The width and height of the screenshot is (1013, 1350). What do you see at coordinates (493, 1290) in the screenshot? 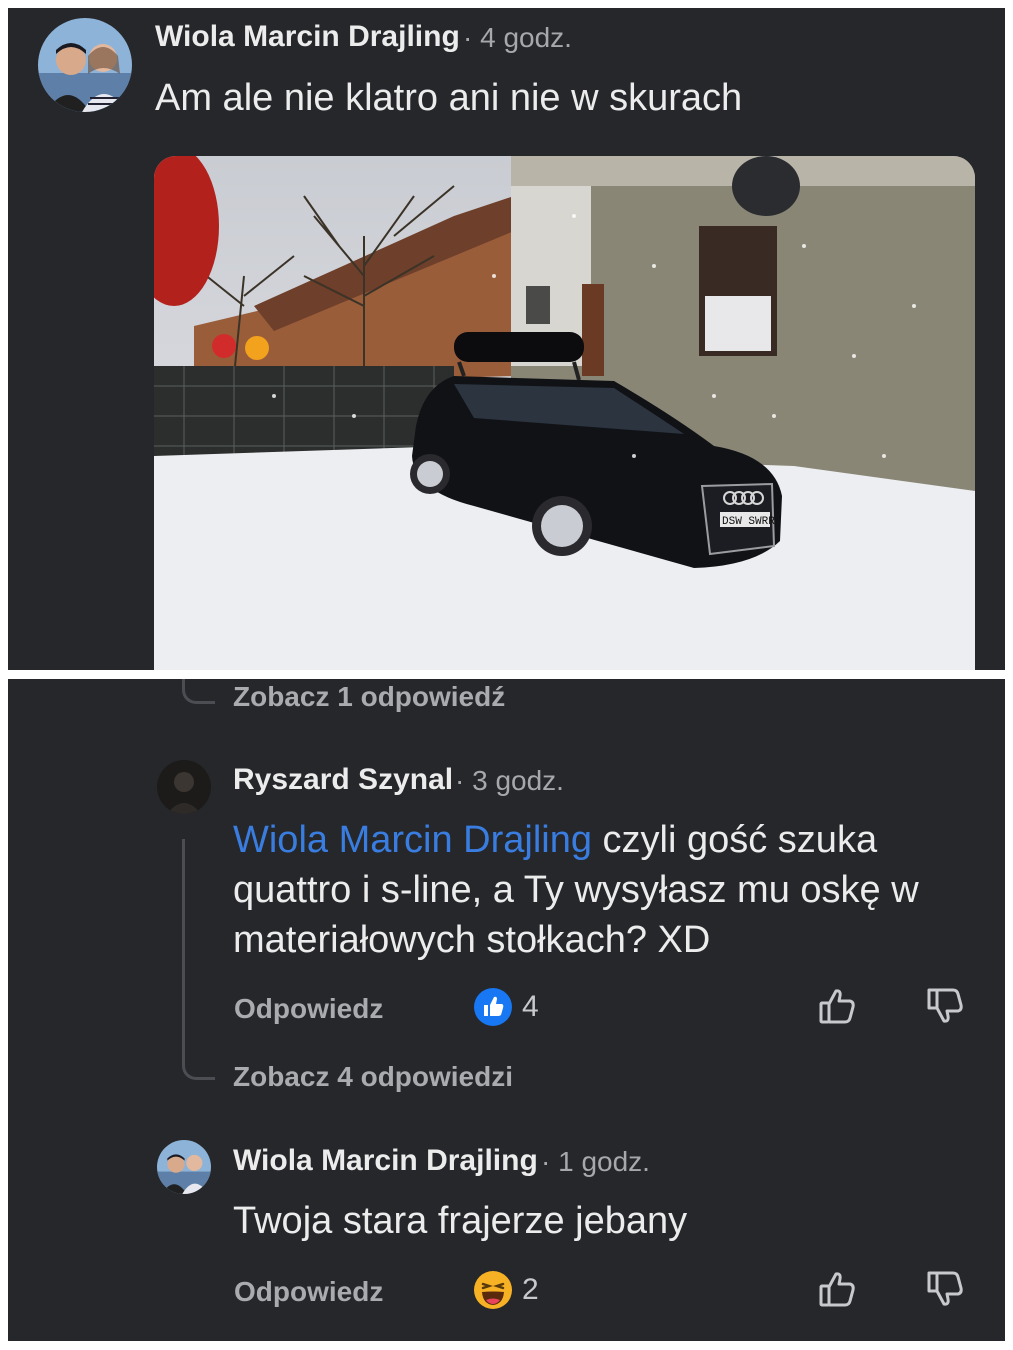
I see `haha-reaction-icon` at bounding box center [493, 1290].